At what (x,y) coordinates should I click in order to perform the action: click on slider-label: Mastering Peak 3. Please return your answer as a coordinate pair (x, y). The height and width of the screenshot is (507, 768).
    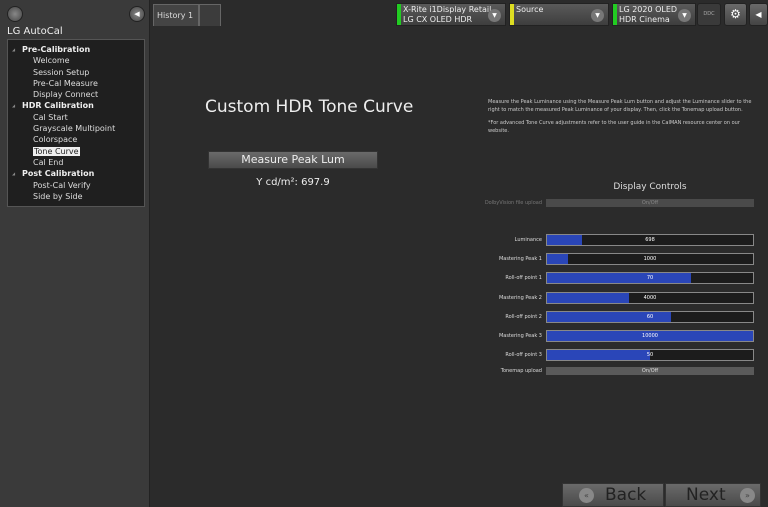
    Looking at the image, I should click on (520, 336).